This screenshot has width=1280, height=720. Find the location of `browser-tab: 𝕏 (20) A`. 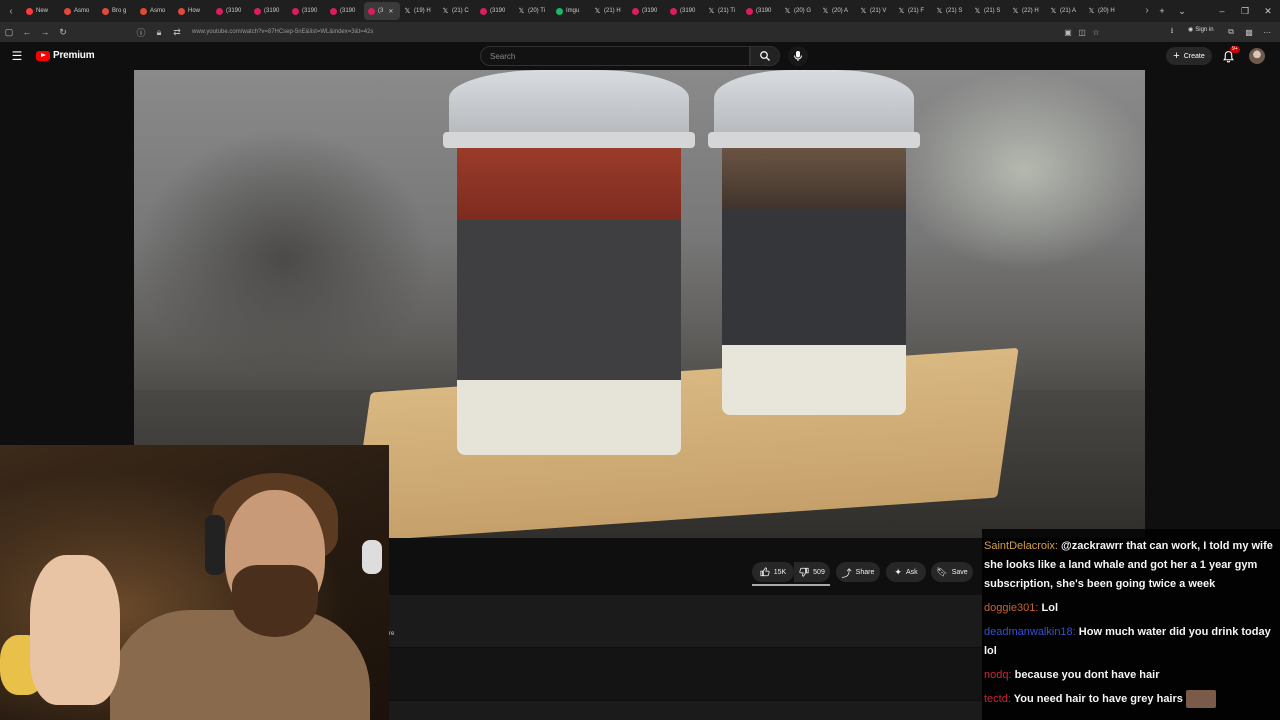

browser-tab: 𝕏 (20) A is located at coordinates (837, 11).